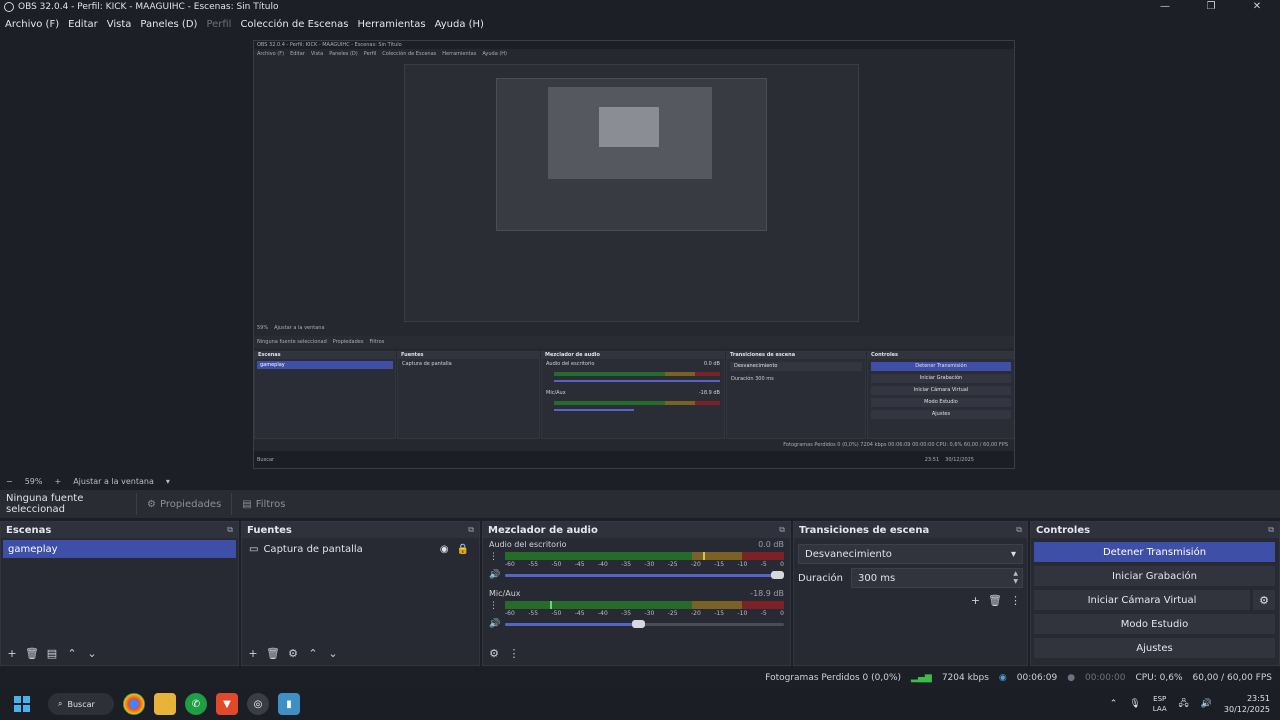 This screenshot has width=1280, height=720. What do you see at coordinates (459, 54) in the screenshot?
I see `mini-menu-item: Herramientas` at bounding box center [459, 54].